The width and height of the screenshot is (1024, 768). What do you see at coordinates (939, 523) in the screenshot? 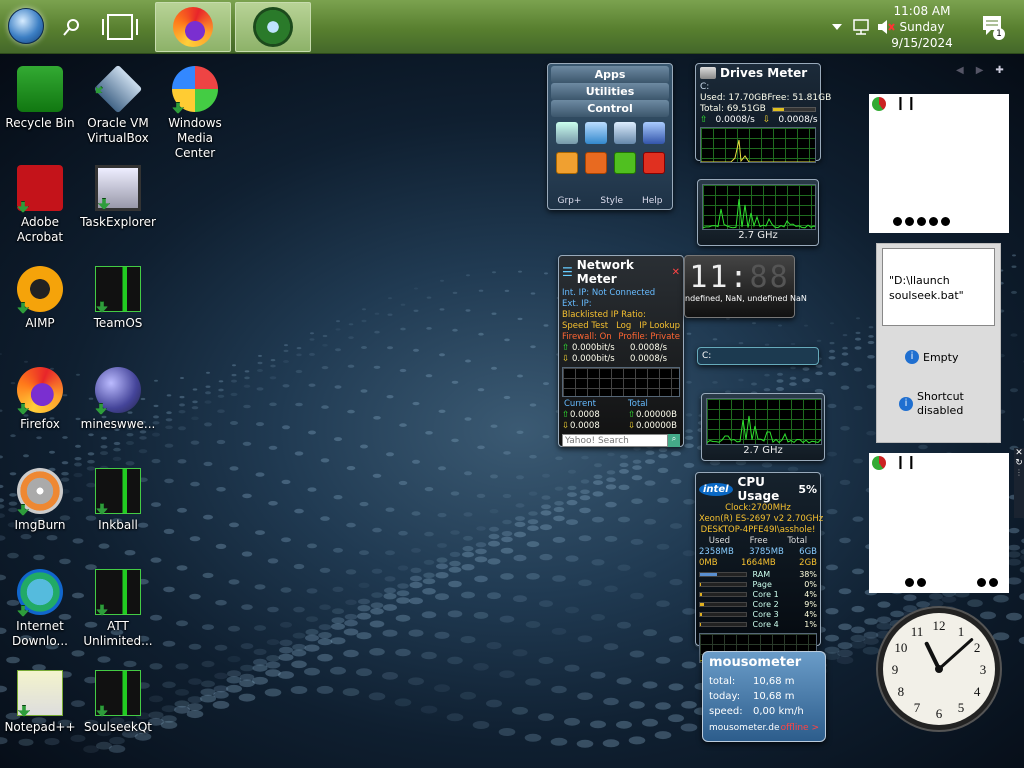
I see `sticky-note-2: ❙❙` at bounding box center [939, 523].